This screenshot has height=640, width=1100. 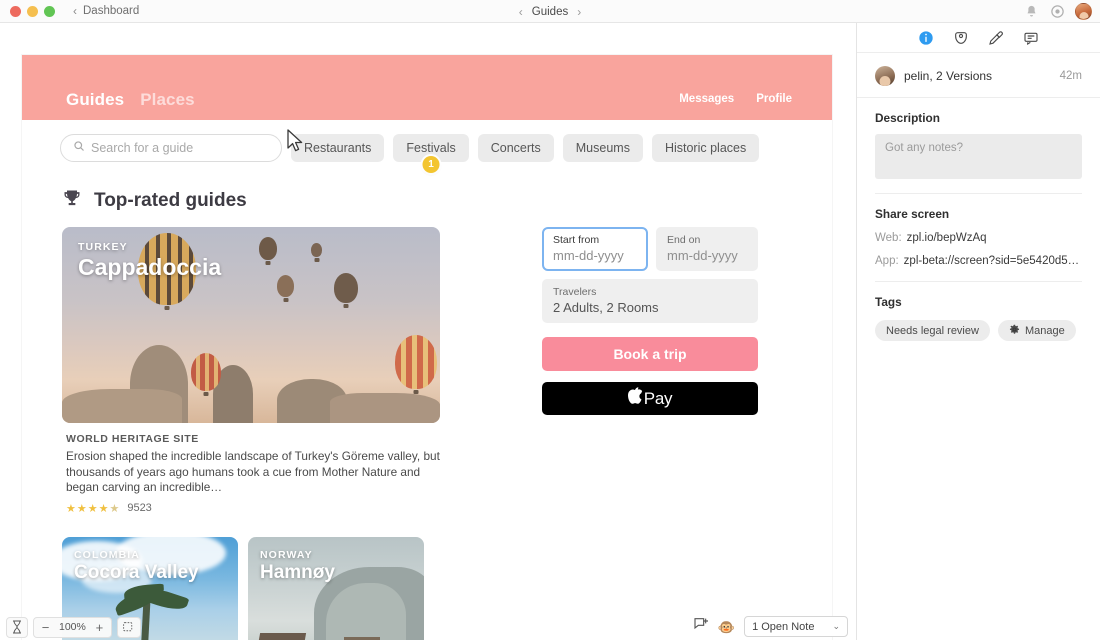 What do you see at coordinates (588, 255) in the screenshot?
I see `start-date-value: mm-dd-yyyy` at bounding box center [588, 255].